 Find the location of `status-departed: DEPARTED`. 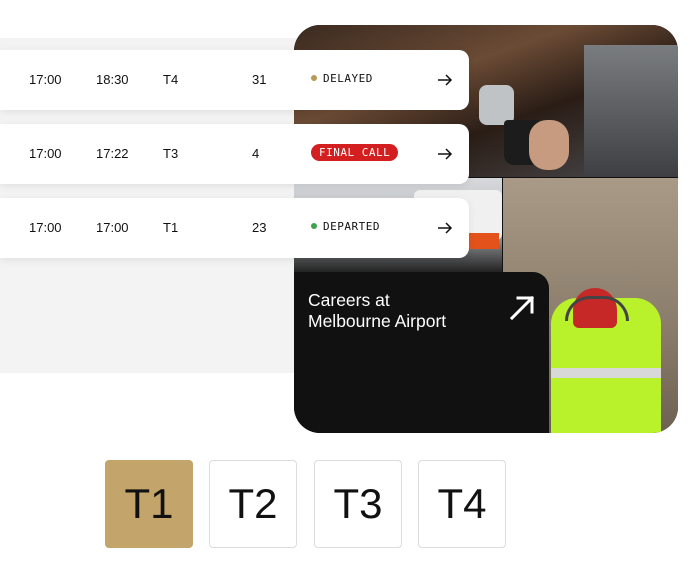

status-departed: DEPARTED is located at coordinates (345, 226).